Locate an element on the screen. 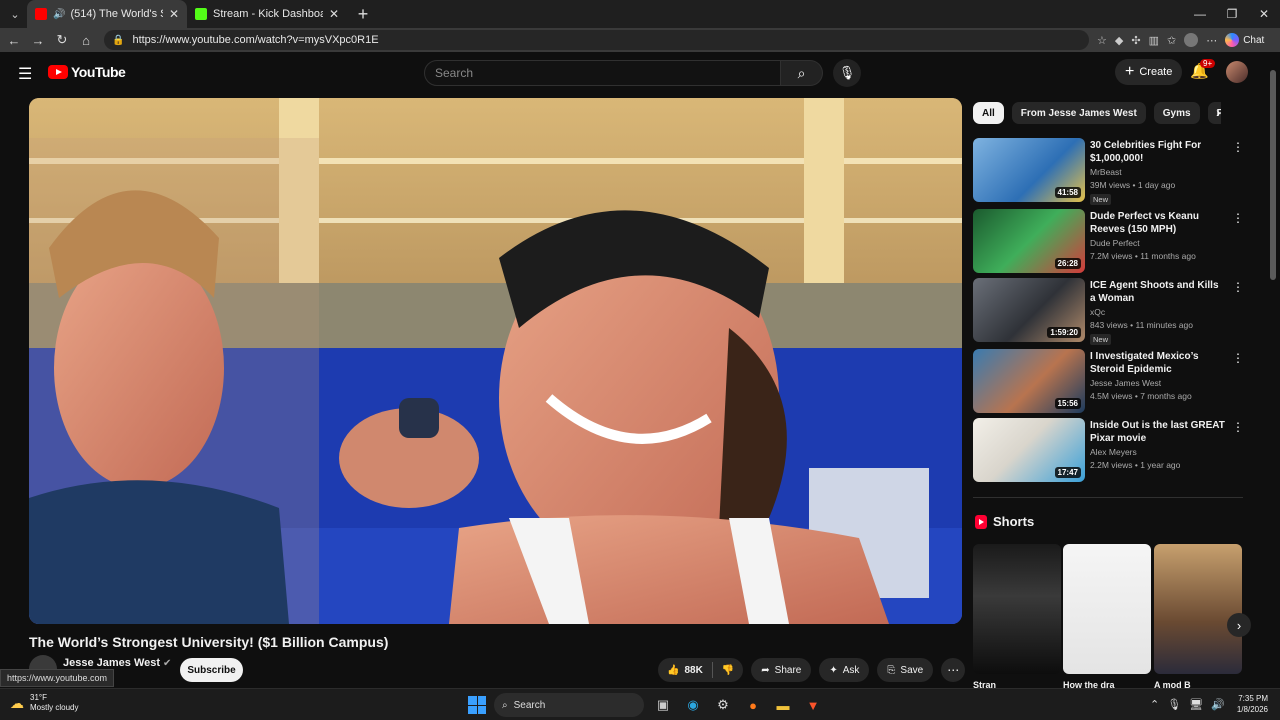 The height and width of the screenshot is (720, 1280). create-button: + Create is located at coordinates (1149, 72).